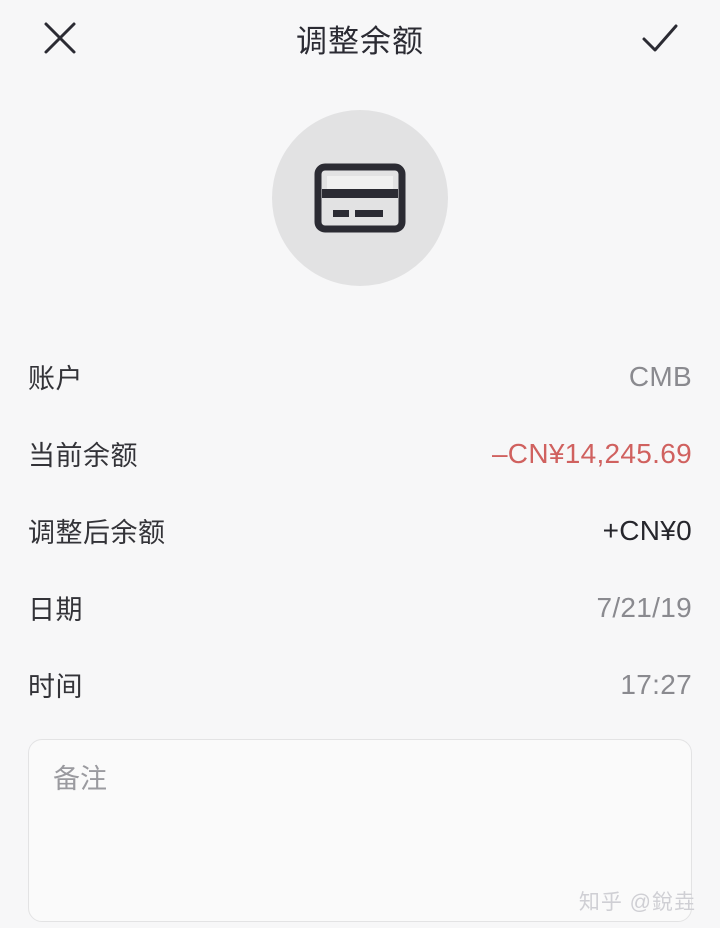 The width and height of the screenshot is (720, 928). I want to click on close-button, so click(60, 38).